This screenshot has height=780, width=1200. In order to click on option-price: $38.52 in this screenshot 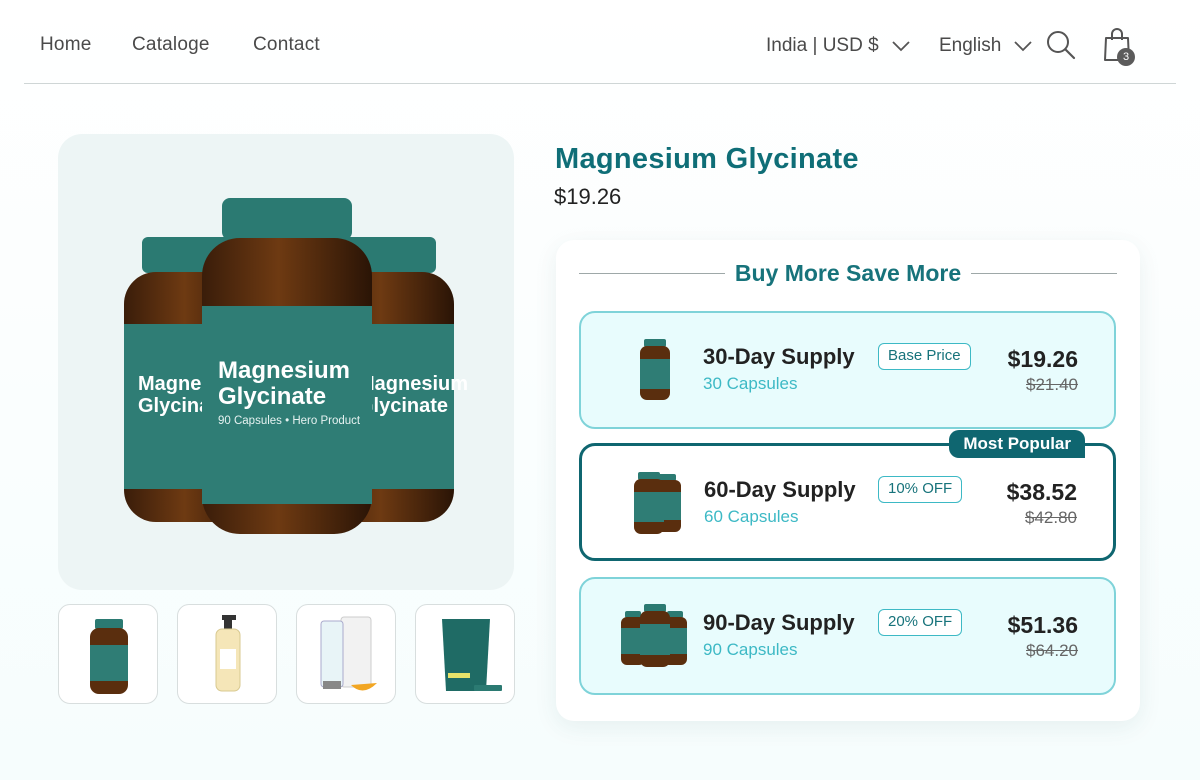, I will do `click(1041, 492)`.